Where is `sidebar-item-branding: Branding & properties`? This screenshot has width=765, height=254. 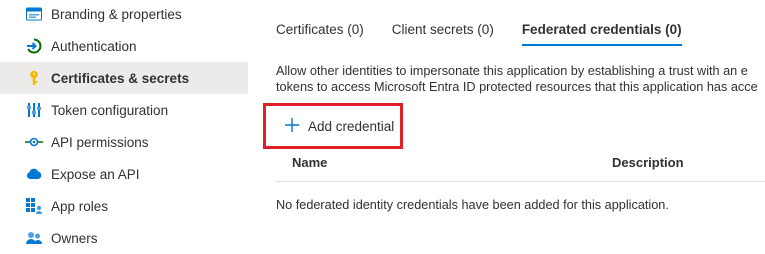
sidebar-item-branding: Branding & properties is located at coordinates (124, 15).